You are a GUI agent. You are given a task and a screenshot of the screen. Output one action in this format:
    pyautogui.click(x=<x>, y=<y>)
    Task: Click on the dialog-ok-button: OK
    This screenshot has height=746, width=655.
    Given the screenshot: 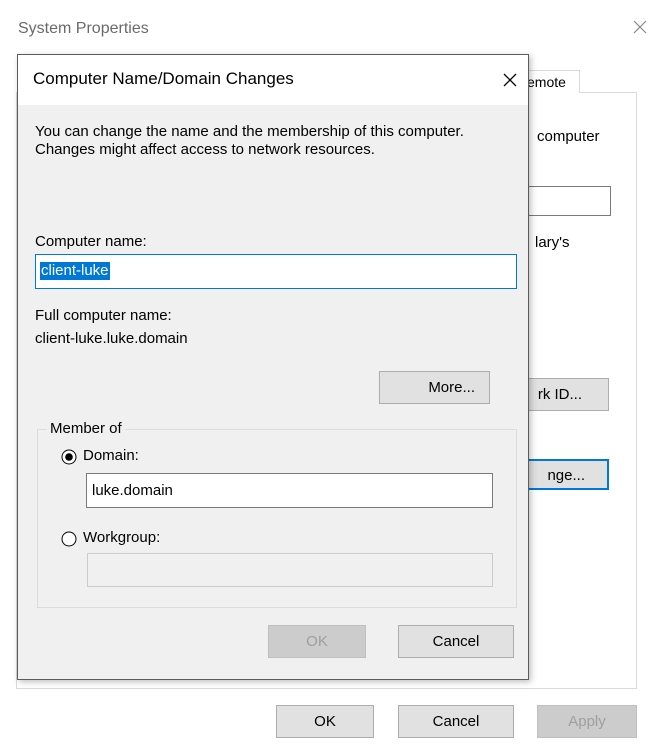 What is the action you would take?
    pyautogui.click(x=317, y=641)
    